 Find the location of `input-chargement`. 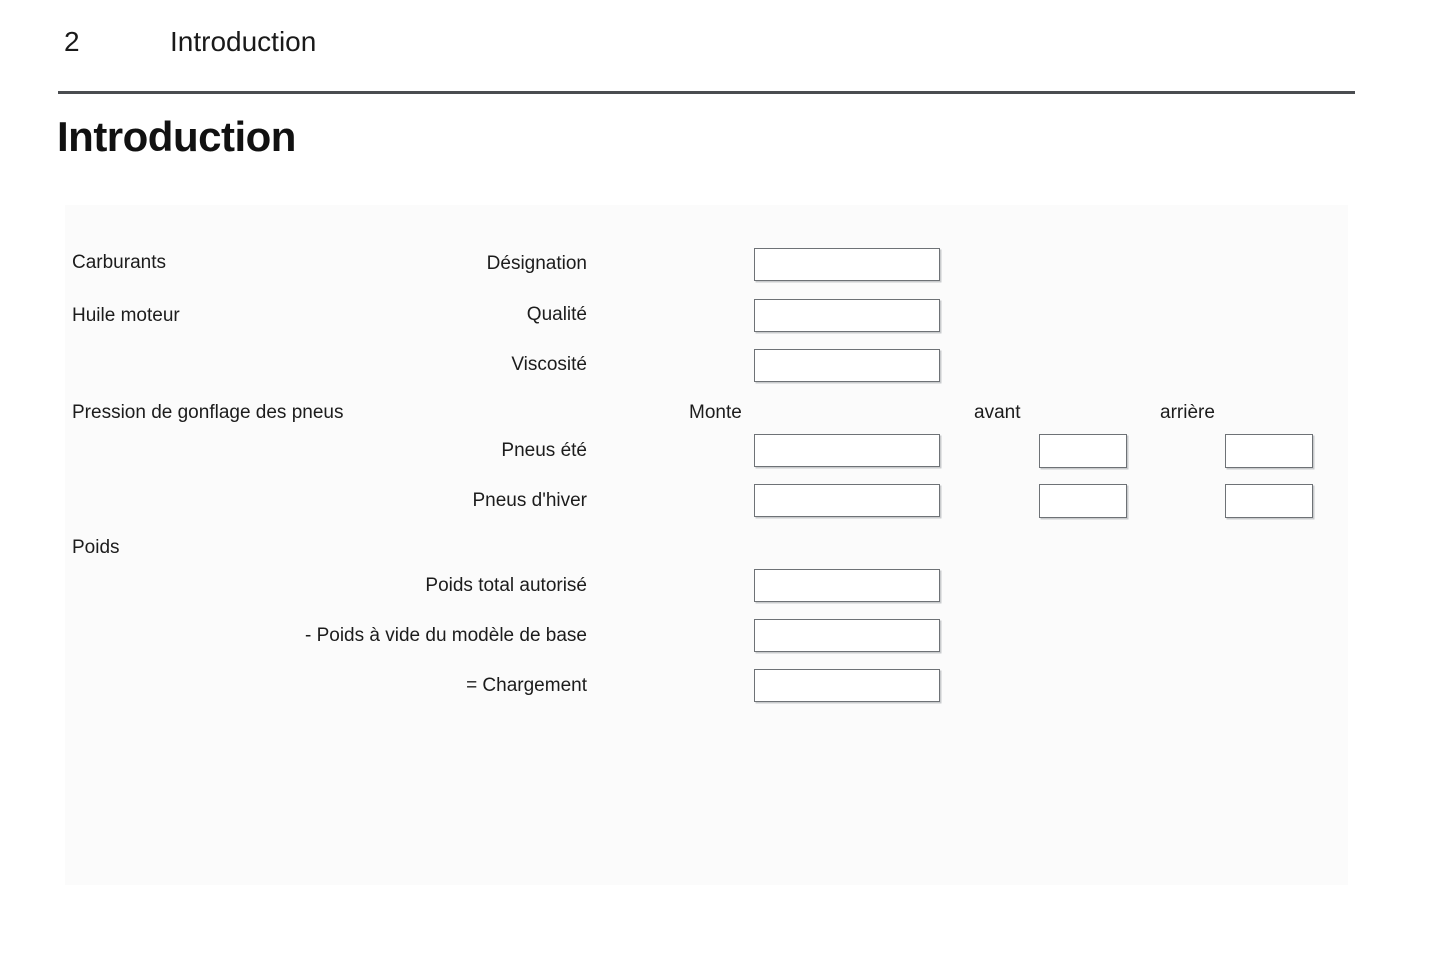

input-chargement is located at coordinates (847, 685).